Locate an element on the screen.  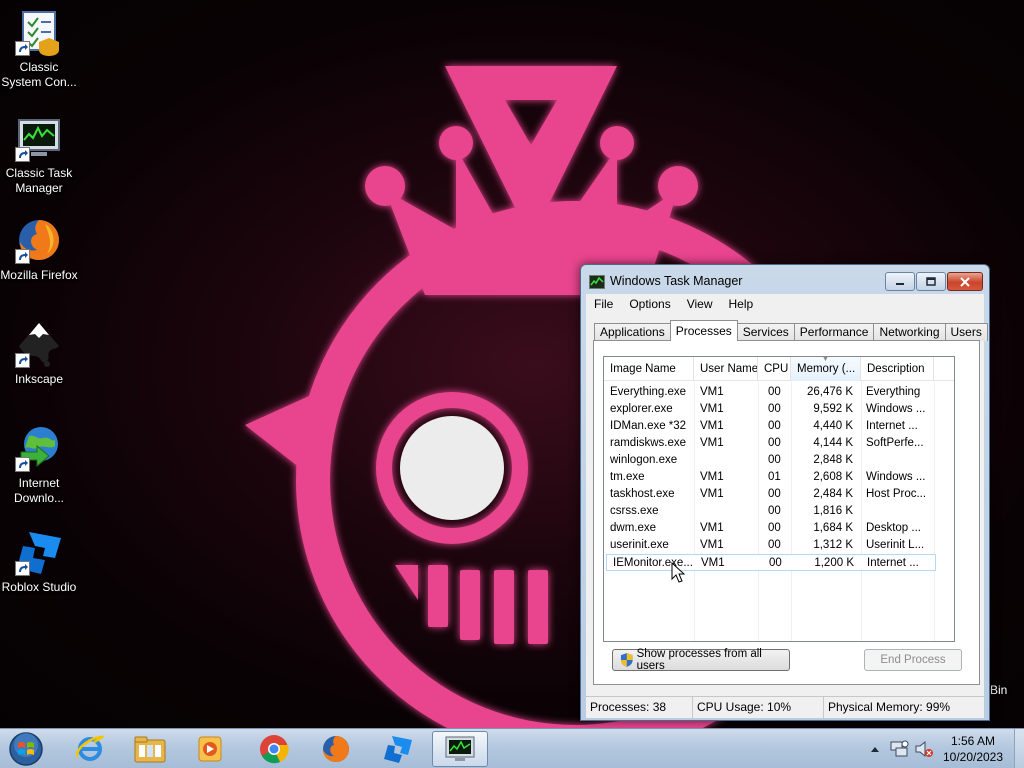
tab-performance: Performance is located at coordinates (834, 332).